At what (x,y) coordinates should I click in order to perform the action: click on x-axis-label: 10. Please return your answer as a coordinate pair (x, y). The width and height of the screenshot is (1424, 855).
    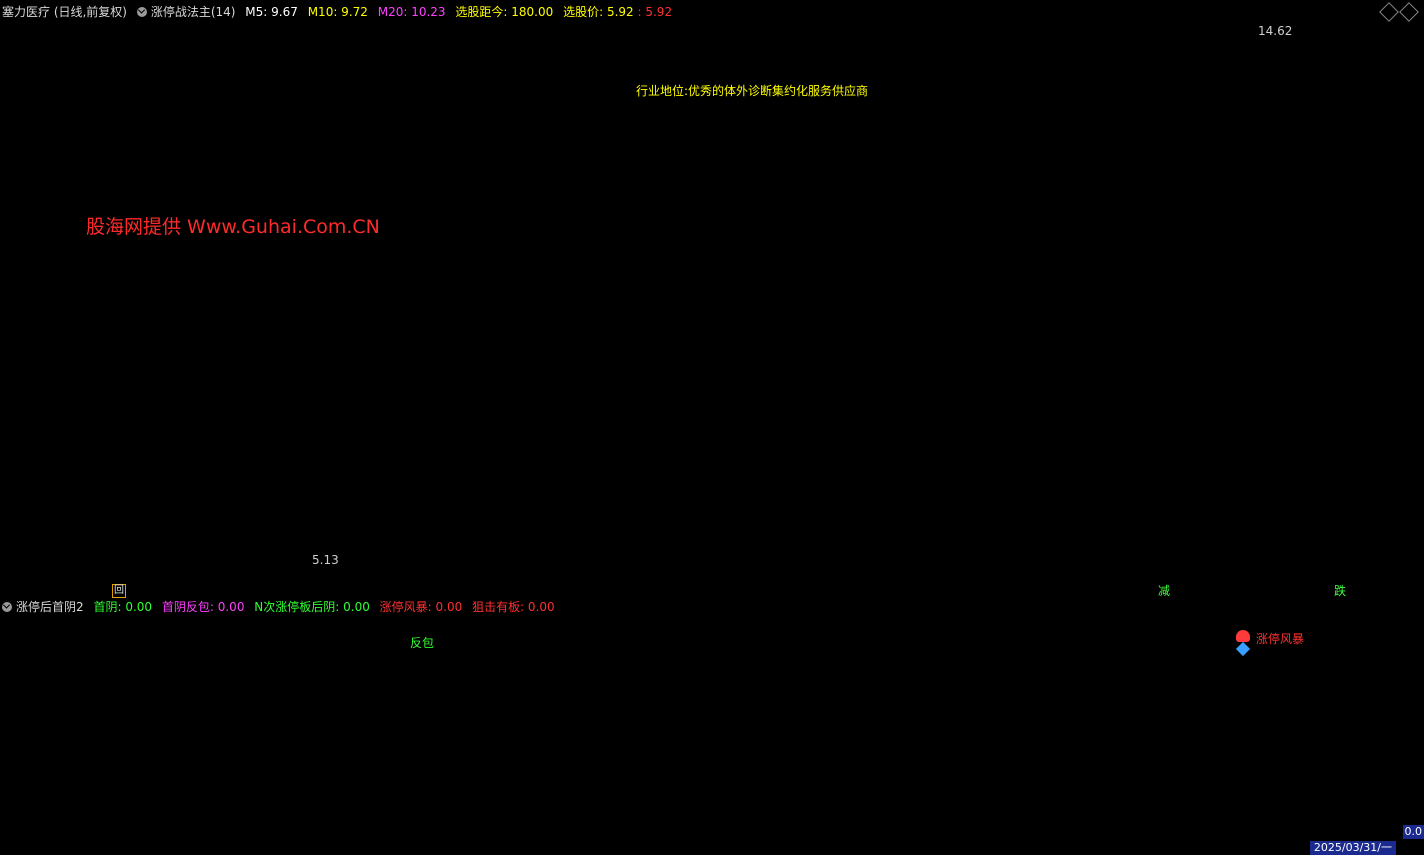
    Looking at the image, I should click on (616, 850).